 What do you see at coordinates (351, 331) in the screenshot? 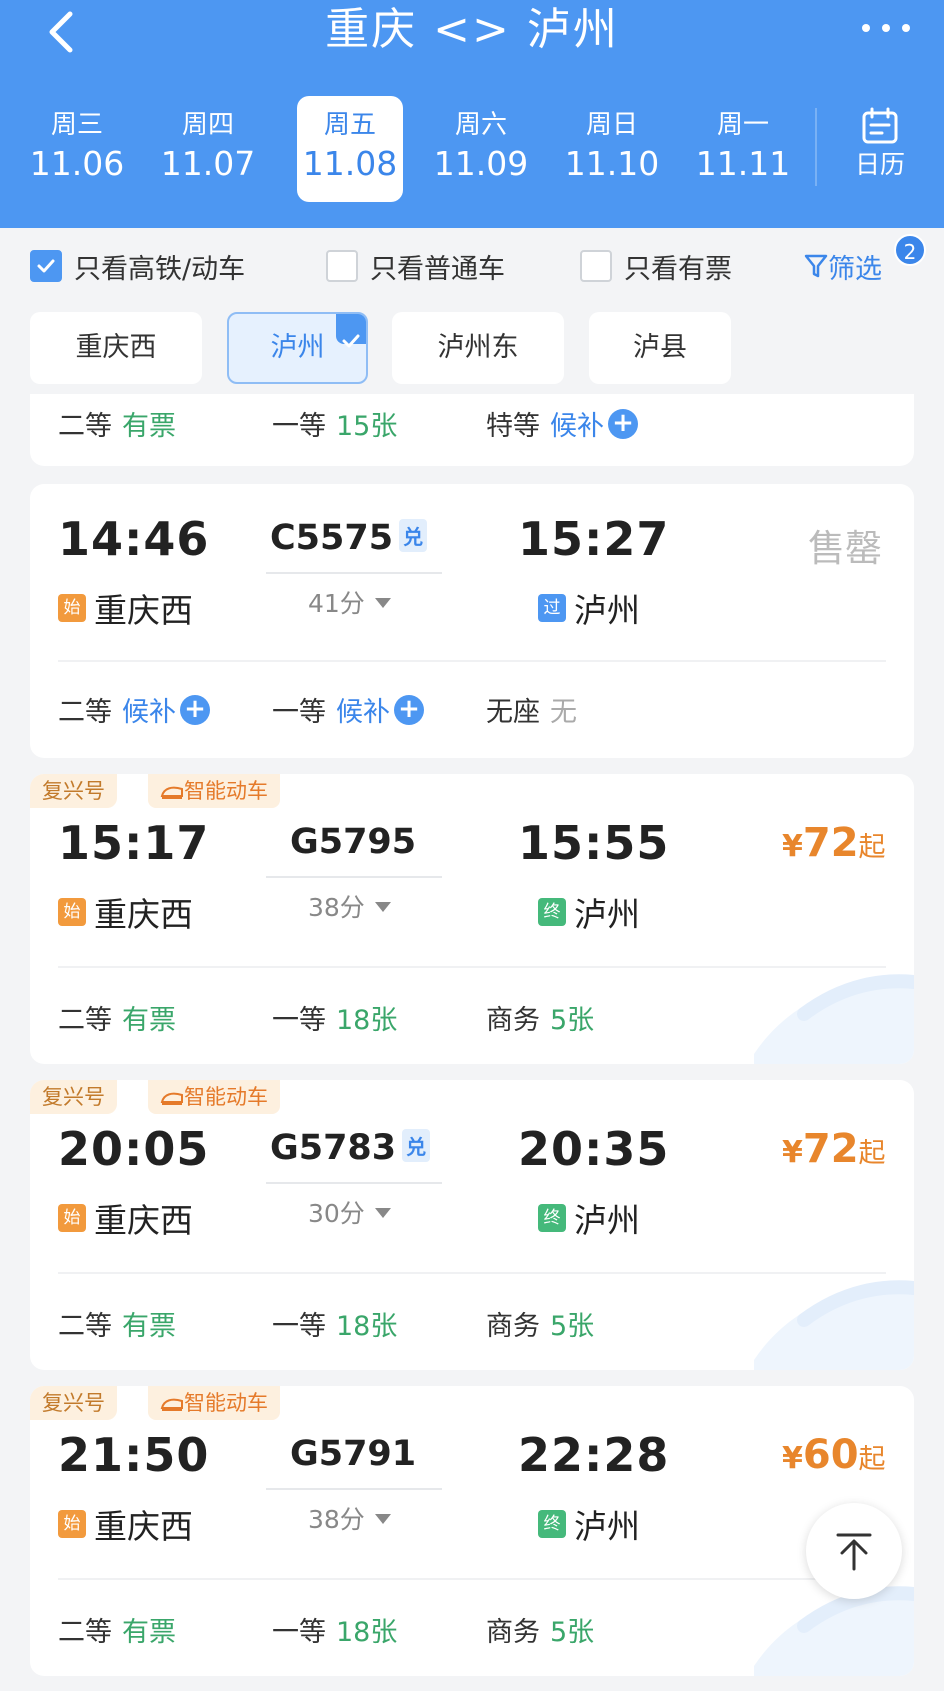
I see `selected-check-icon` at bounding box center [351, 331].